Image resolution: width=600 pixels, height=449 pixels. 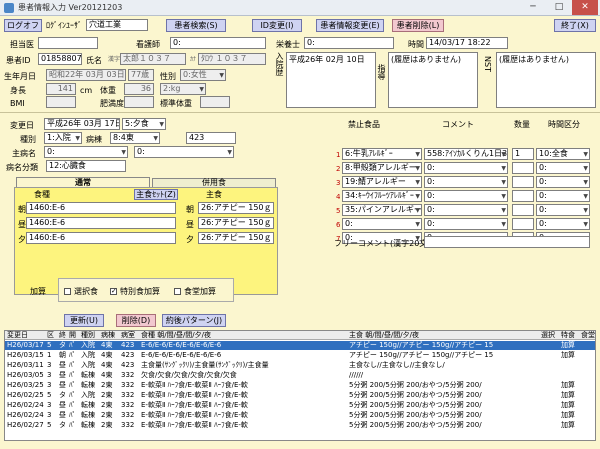 I want to click on grid-header-cell: 選択, so click(x=548, y=335).